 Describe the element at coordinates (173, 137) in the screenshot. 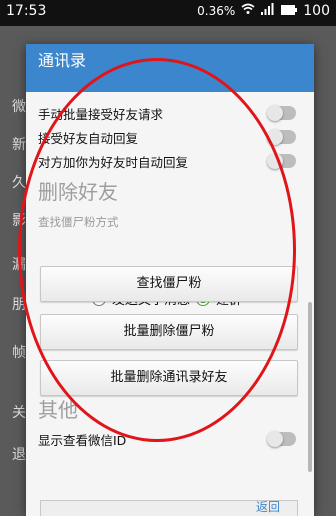

I see `toggle-row-auto-reply: 接受好友自动回复` at that location.